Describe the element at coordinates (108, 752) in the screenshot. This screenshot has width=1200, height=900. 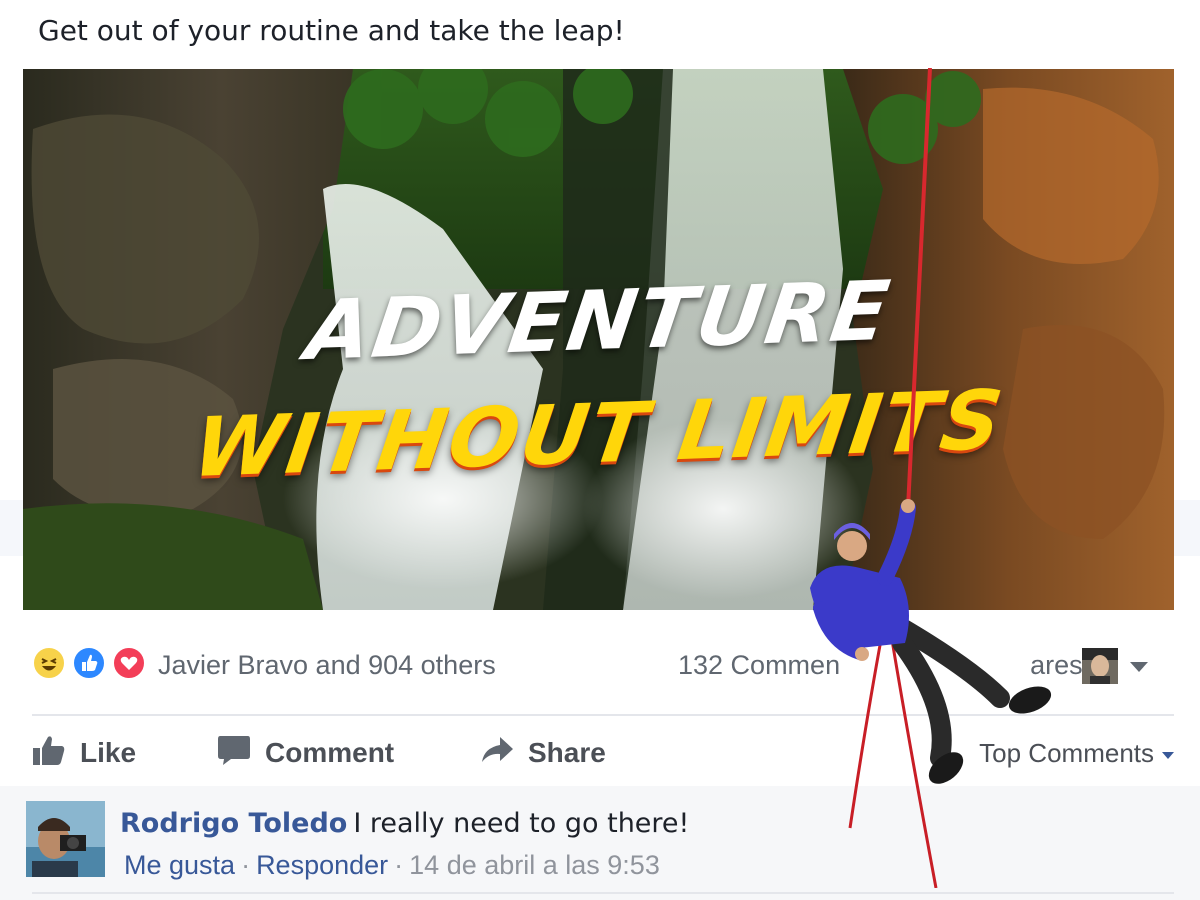
I see `like-button-label: Like` at that location.